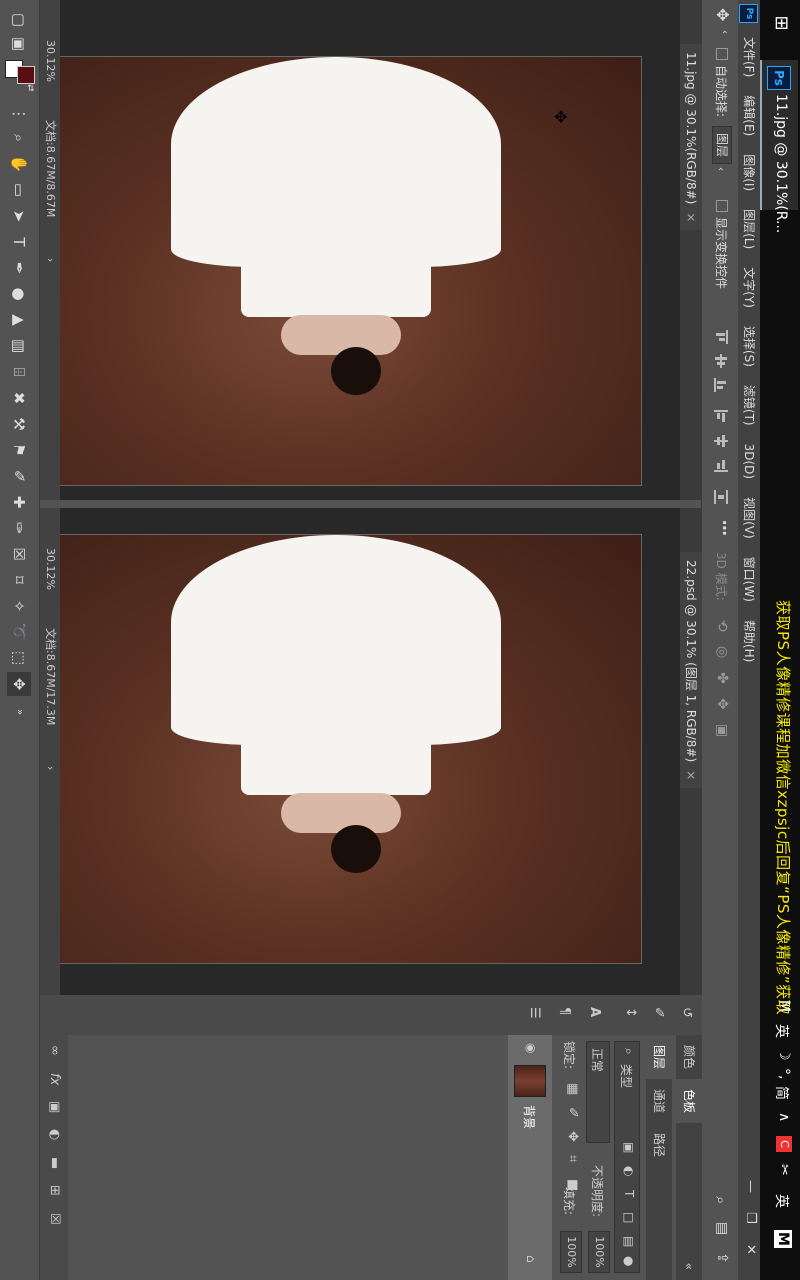 This screenshot has height=1280, width=800. I want to click on lock-move-icon: ✥, so click(572, 1136).